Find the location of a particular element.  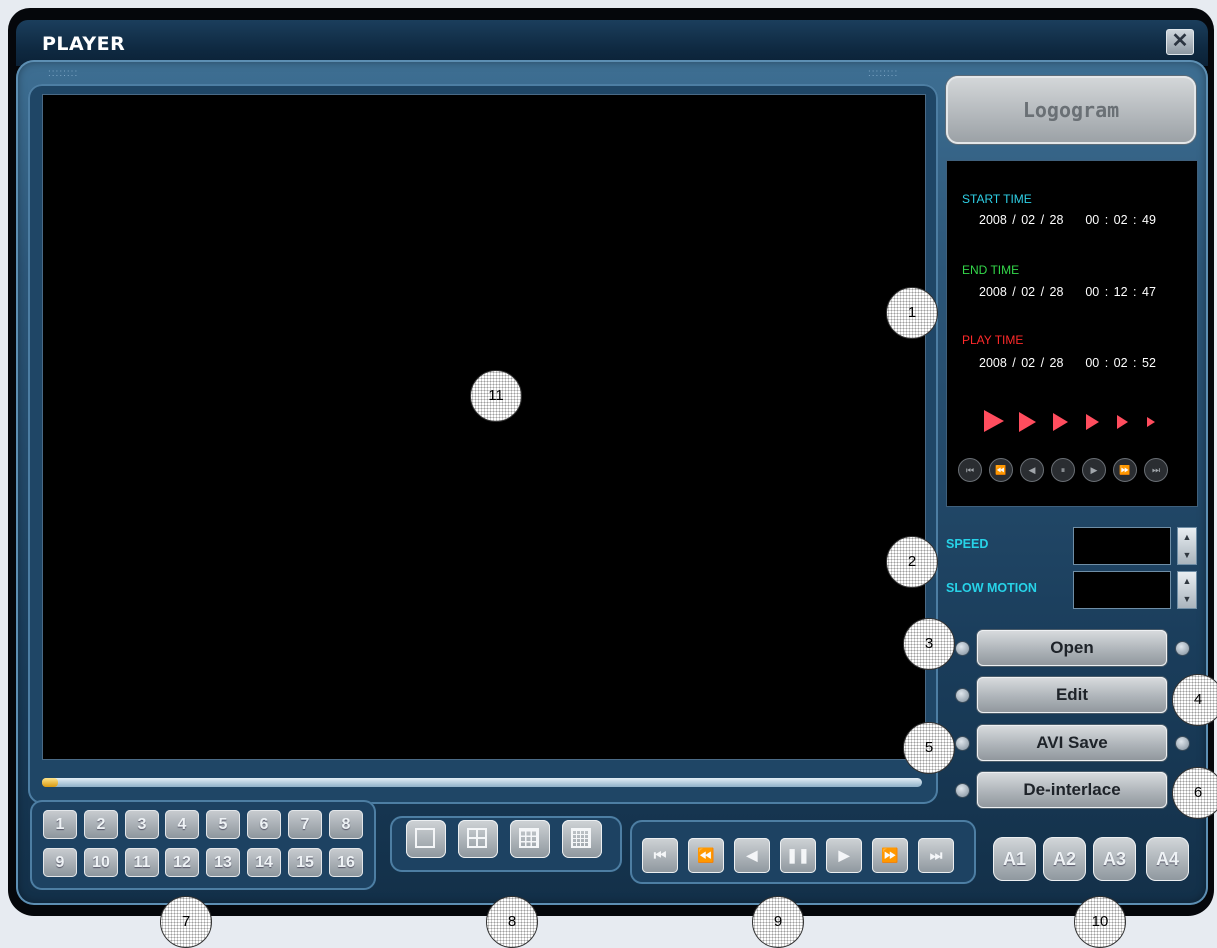

layout-2x2-icon is located at coordinates (477, 838).